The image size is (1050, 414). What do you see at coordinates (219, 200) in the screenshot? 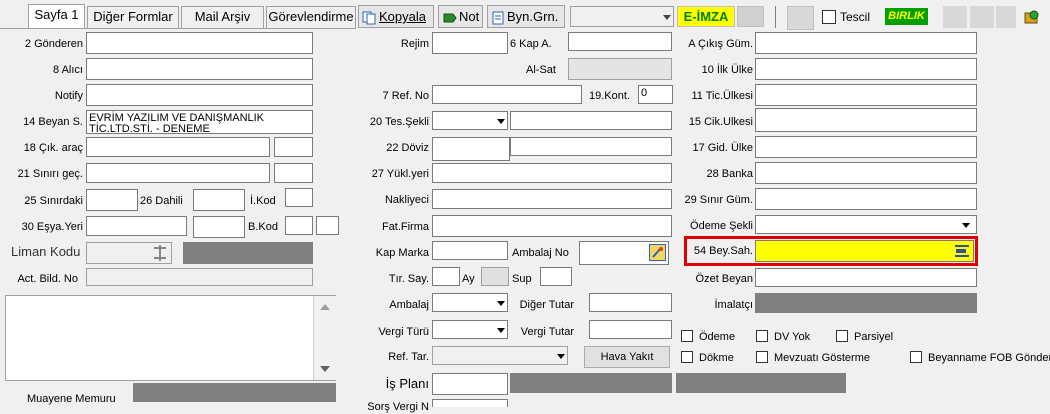
I see `dahili-input` at bounding box center [219, 200].